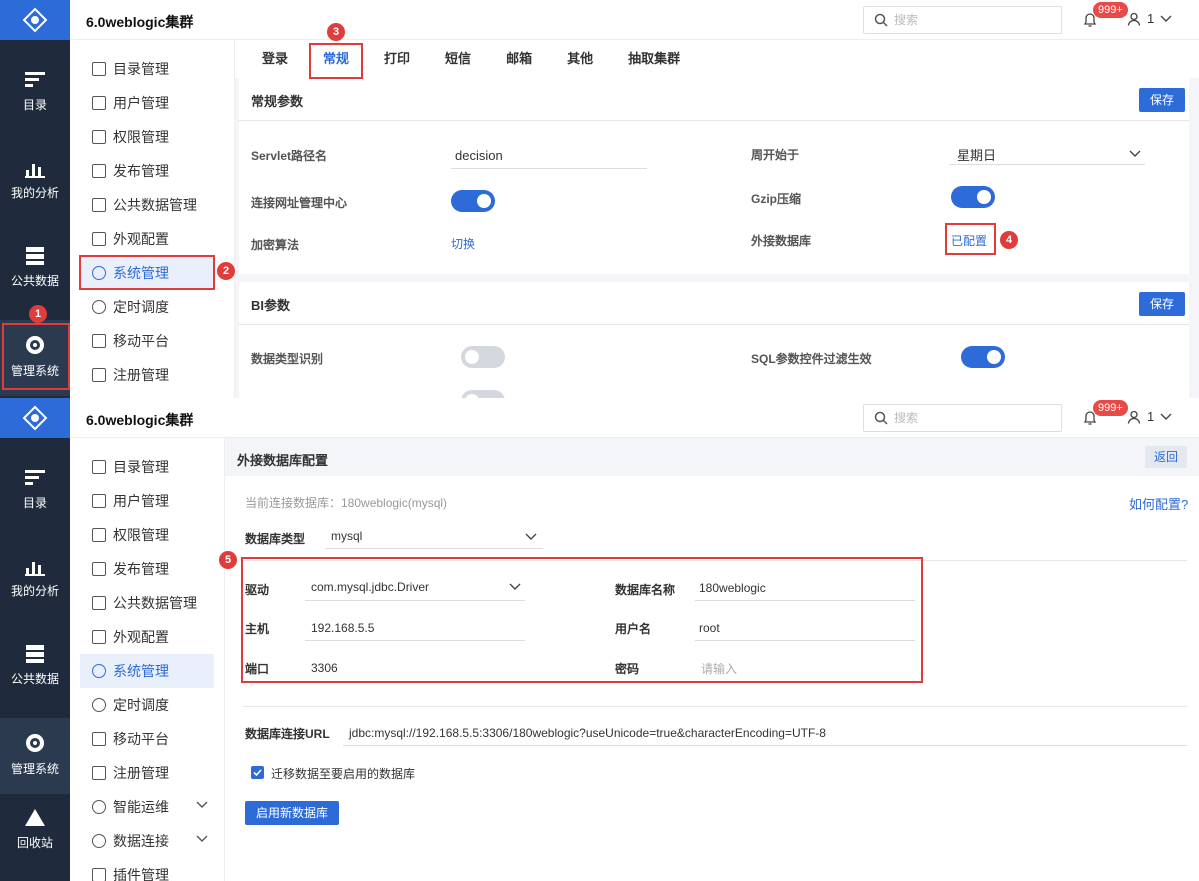  I want to click on external-db-label: 外接数据库, so click(781, 241).